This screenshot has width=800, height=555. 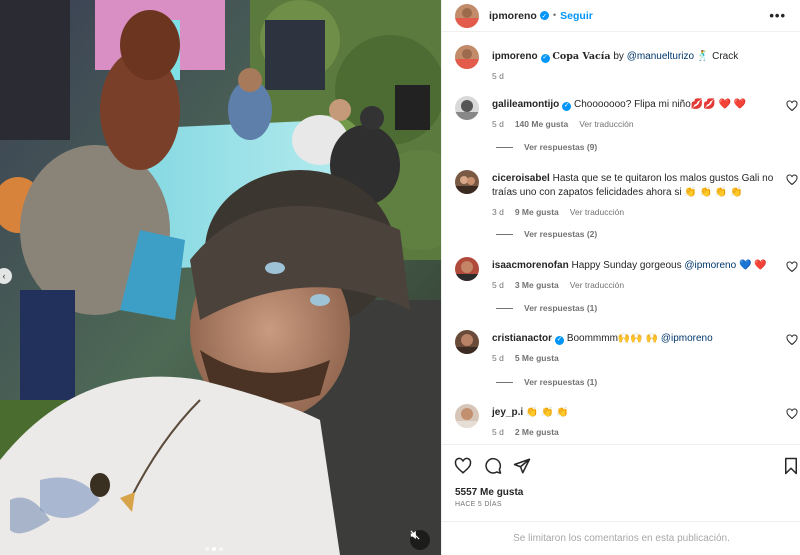 I want to click on view-replies-label: Ver respuestas (9), so click(x=561, y=147).